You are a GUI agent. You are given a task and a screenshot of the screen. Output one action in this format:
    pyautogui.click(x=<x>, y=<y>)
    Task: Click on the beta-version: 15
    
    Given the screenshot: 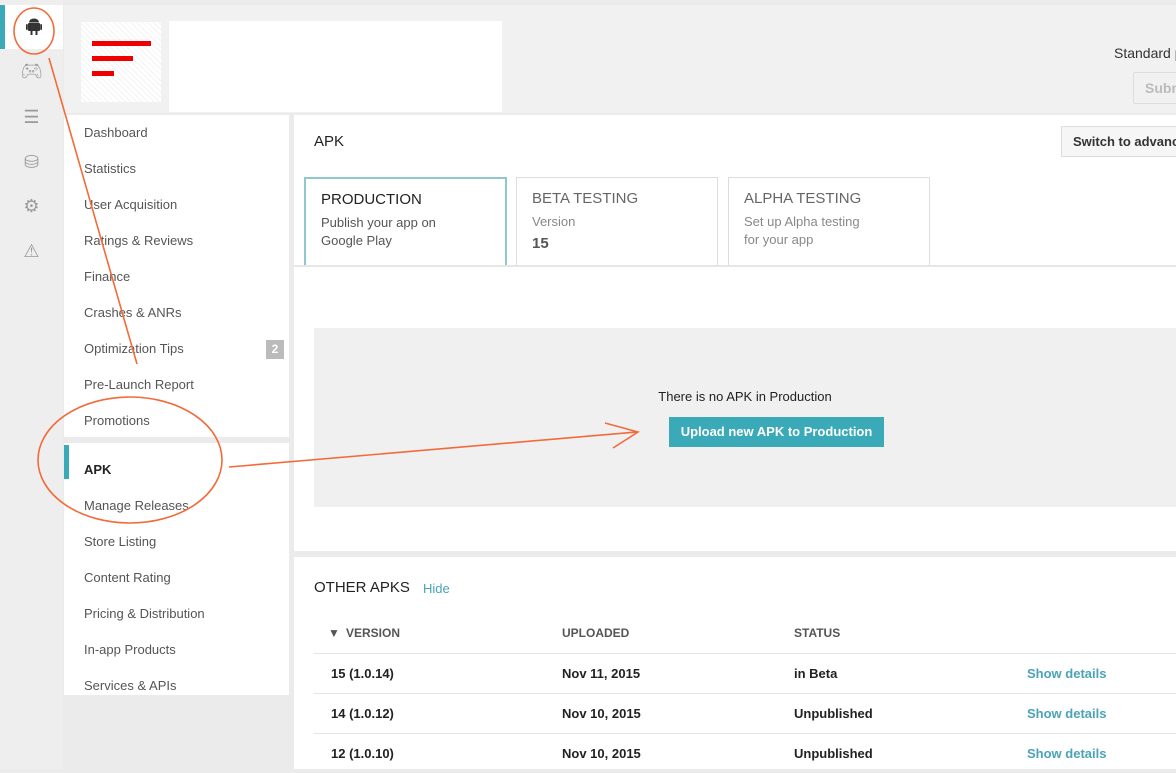 What is the action you would take?
    pyautogui.click(x=540, y=243)
    